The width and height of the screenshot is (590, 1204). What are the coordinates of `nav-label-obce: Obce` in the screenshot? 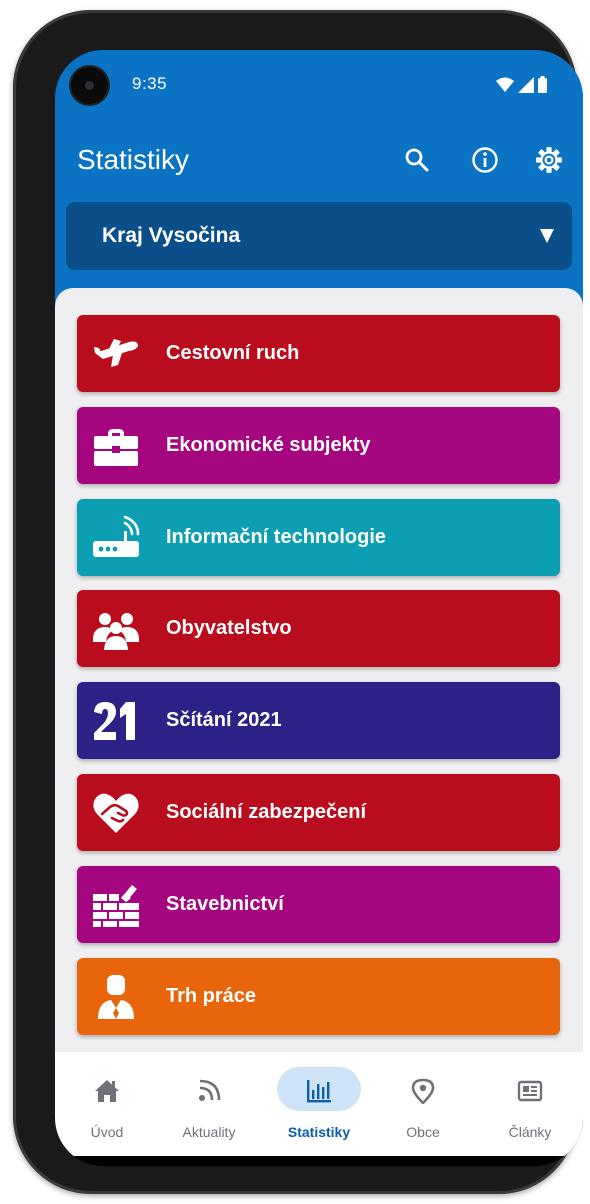 It's located at (423, 1132).